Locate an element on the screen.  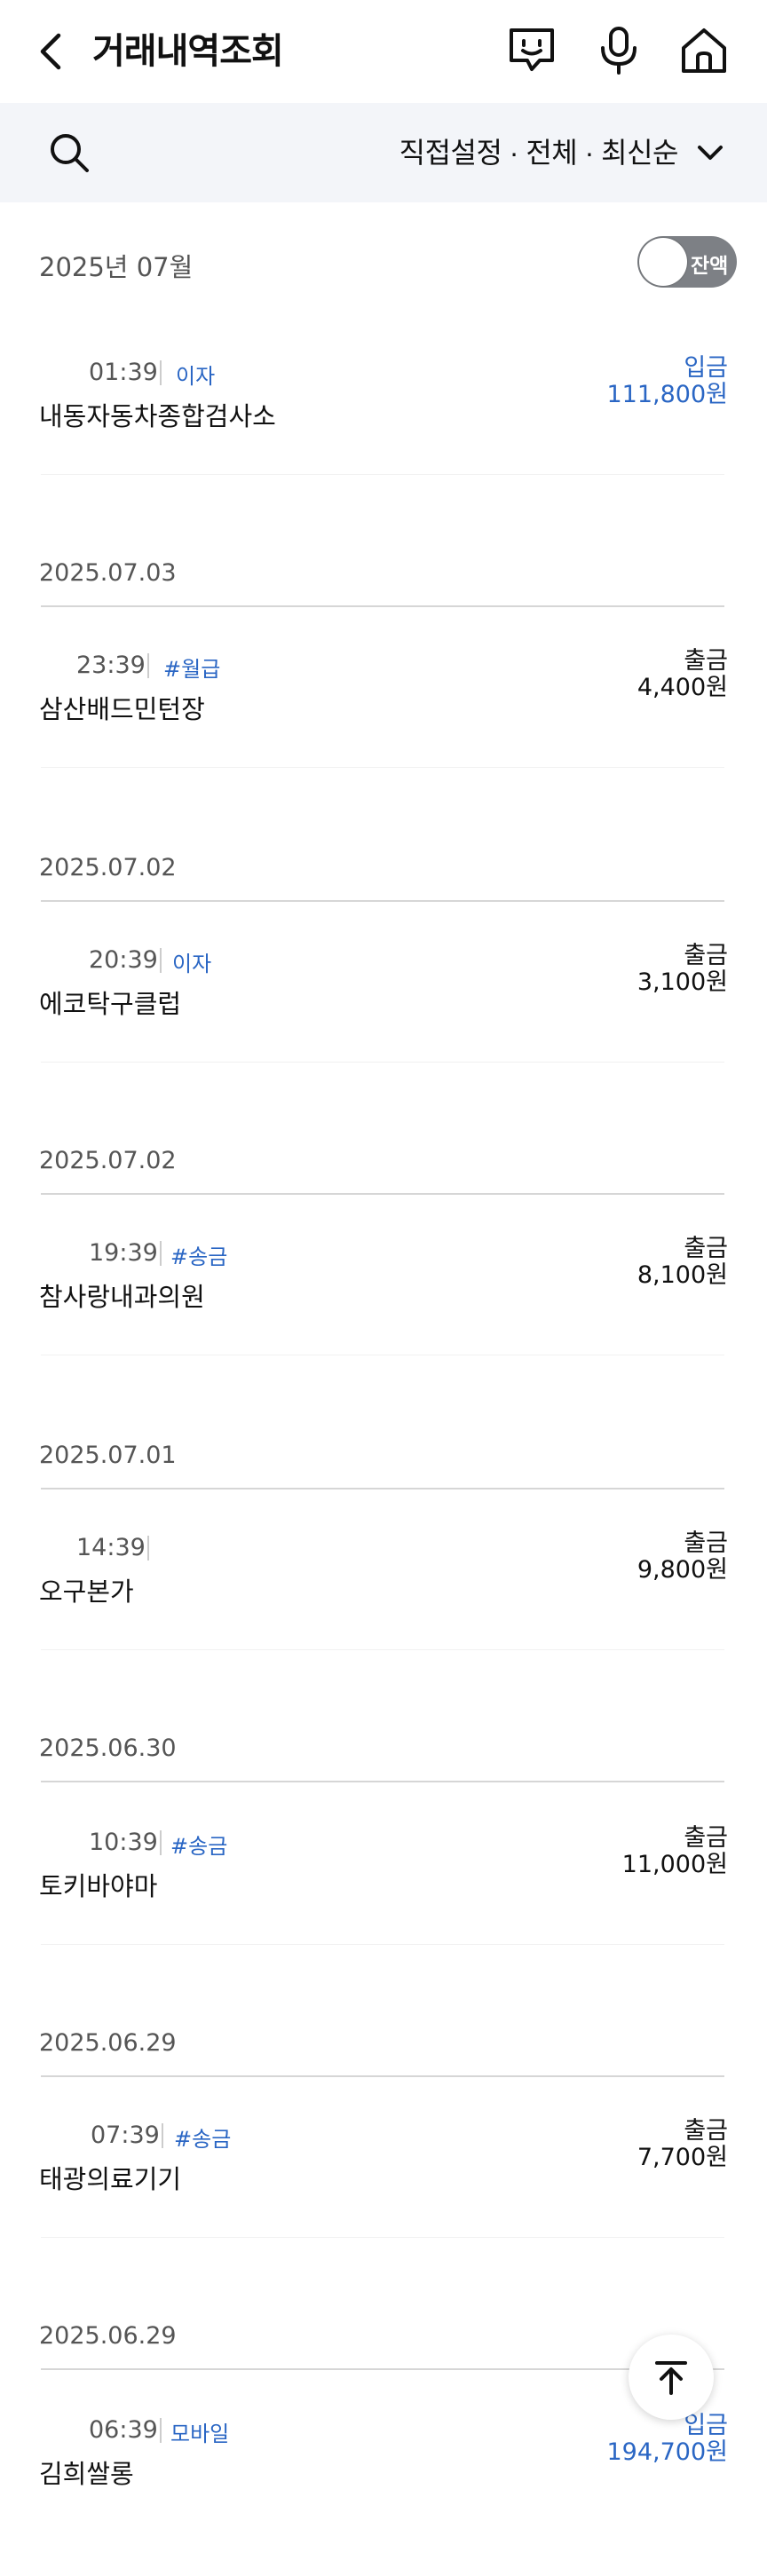
transaction-item: 10:39 #송금 토키바야마 출금 11,000원 is located at coordinates (383, 1906).